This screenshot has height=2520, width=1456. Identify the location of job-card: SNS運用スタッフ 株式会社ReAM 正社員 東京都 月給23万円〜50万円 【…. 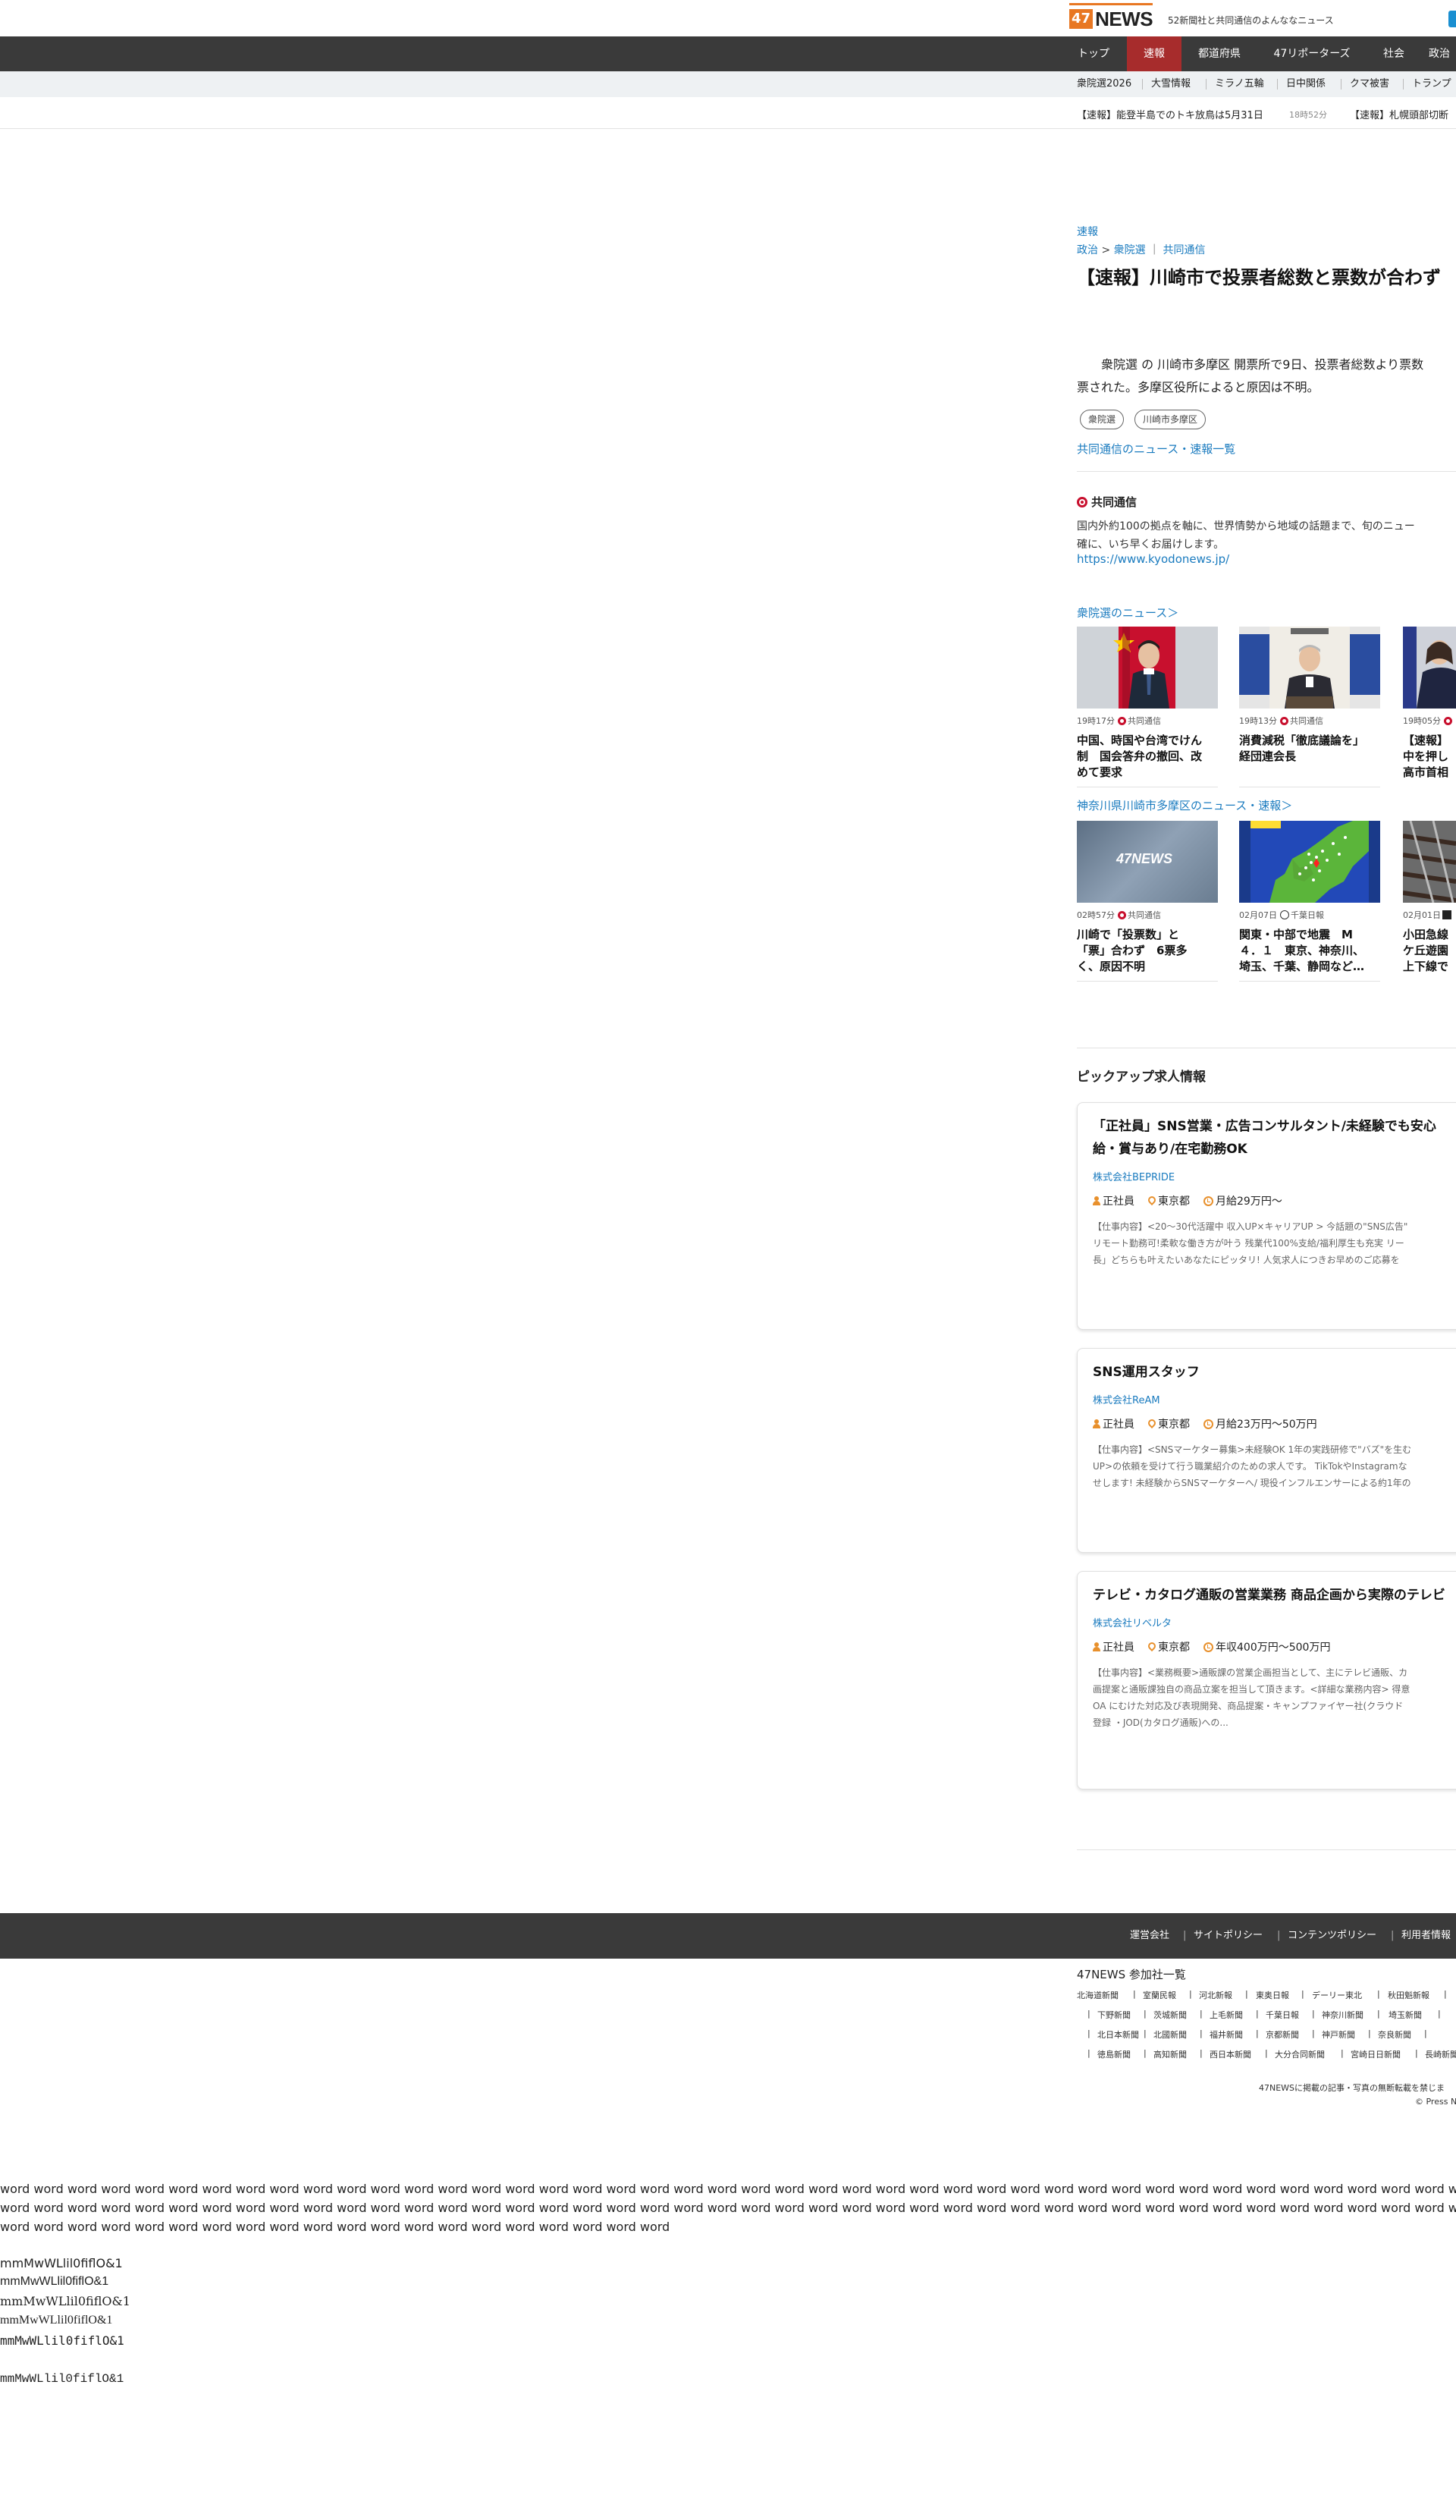
(1266, 1450).